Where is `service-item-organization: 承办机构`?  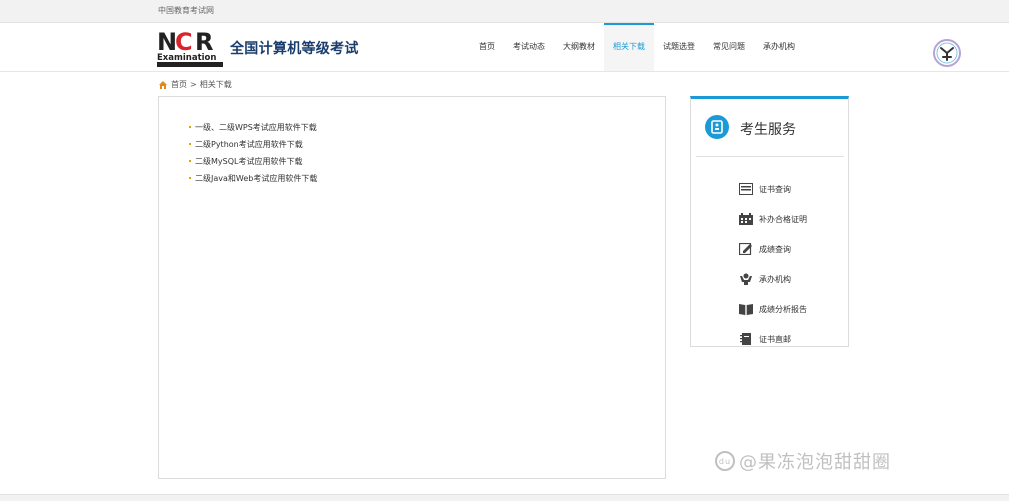 service-item-organization: 承办机构 is located at coordinates (789, 279).